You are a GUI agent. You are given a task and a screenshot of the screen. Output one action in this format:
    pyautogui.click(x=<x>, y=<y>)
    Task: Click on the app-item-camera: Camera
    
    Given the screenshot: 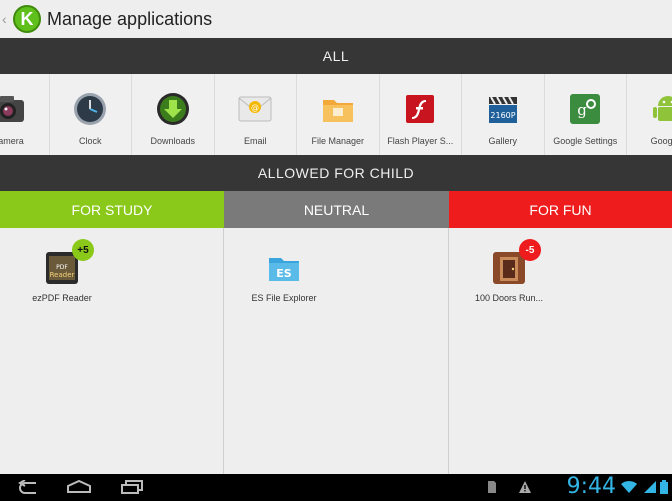 What is the action you would take?
    pyautogui.click(x=25, y=114)
    